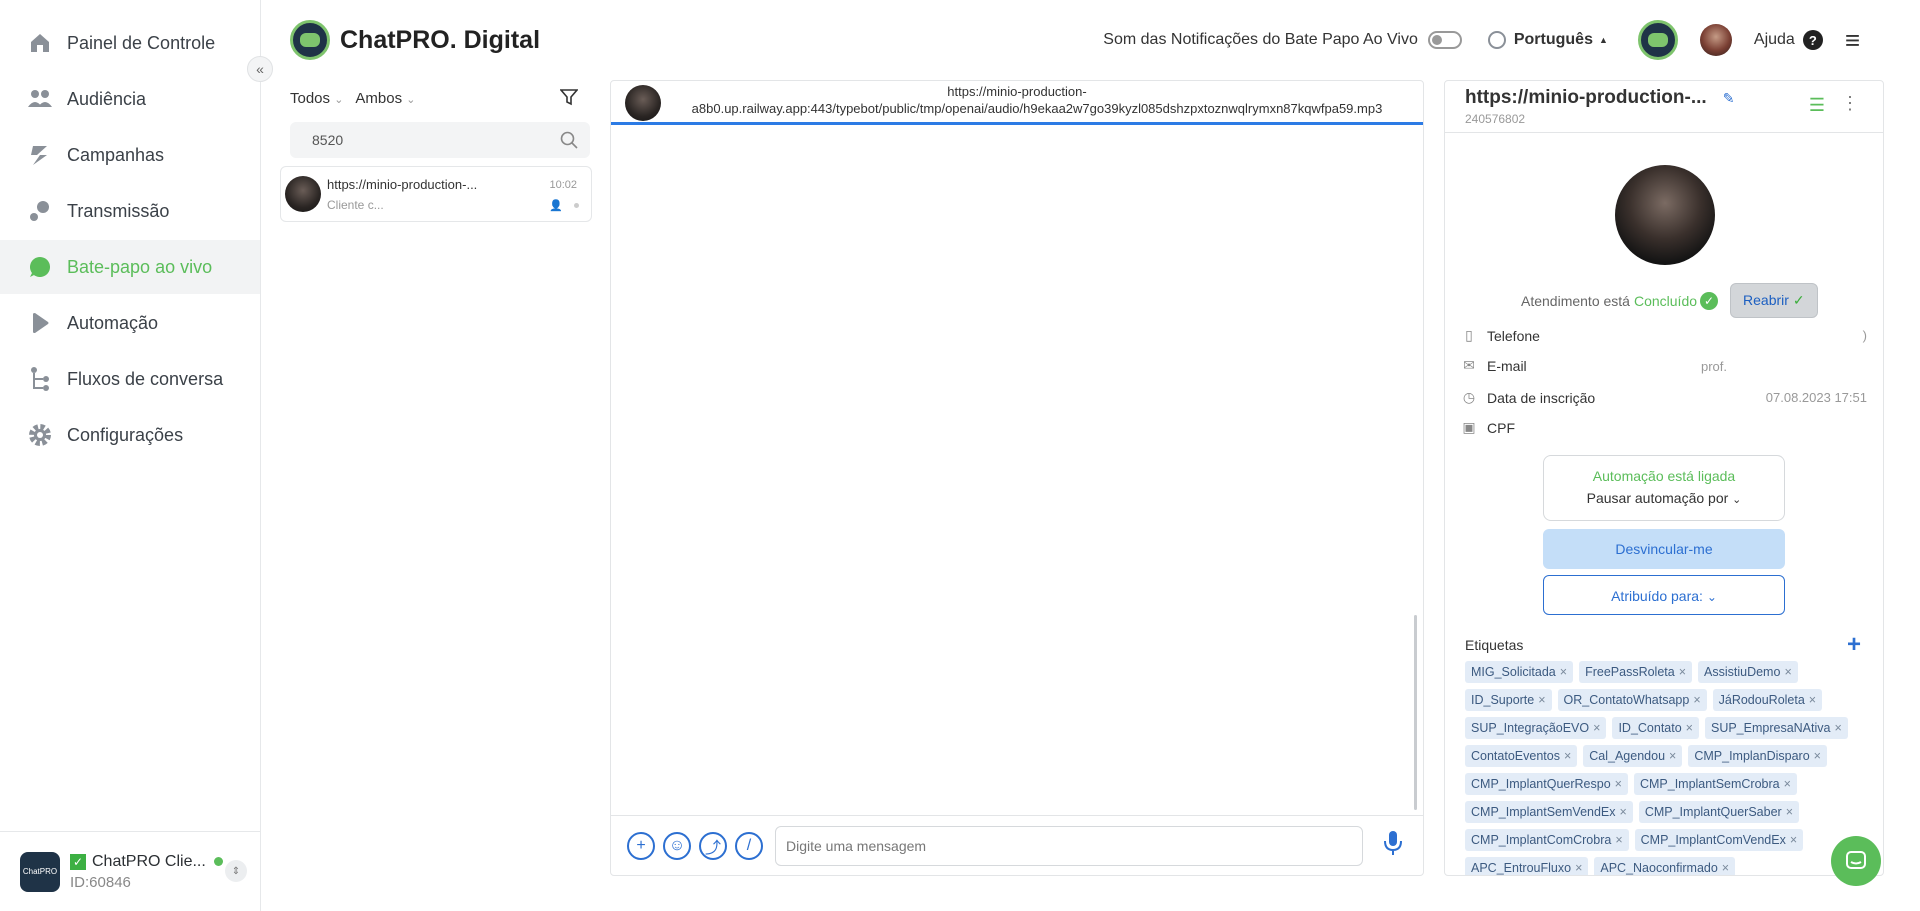 Image resolution: width=1920 pixels, height=911 pixels. I want to click on tag-chip: AssistiuDemo ×, so click(1748, 672).